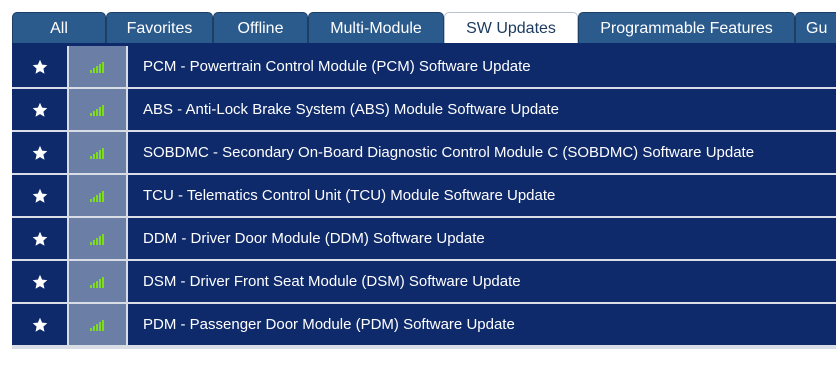  I want to click on tab-offline: Offline, so click(260, 28).